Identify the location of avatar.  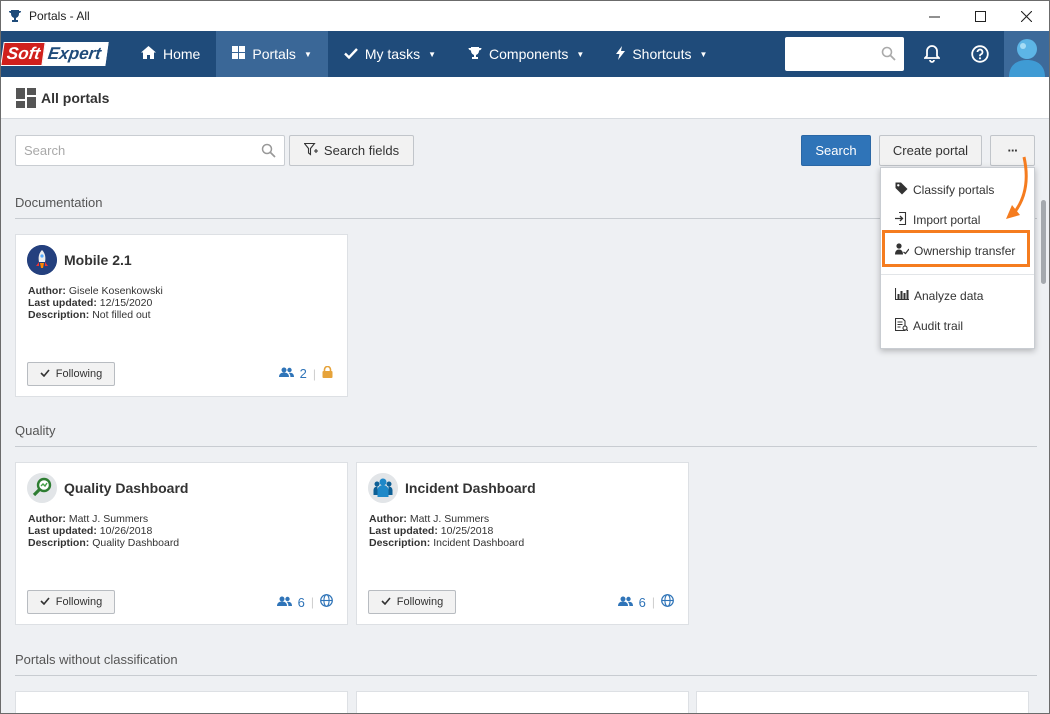
(1027, 54).